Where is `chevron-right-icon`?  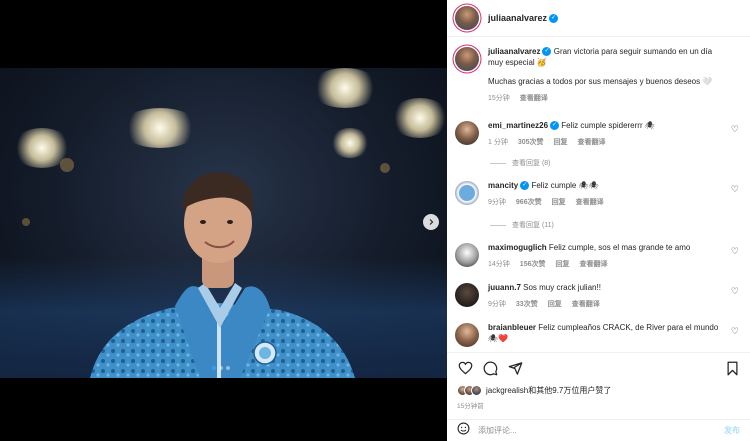
chevron-right-icon is located at coordinates (431, 222).